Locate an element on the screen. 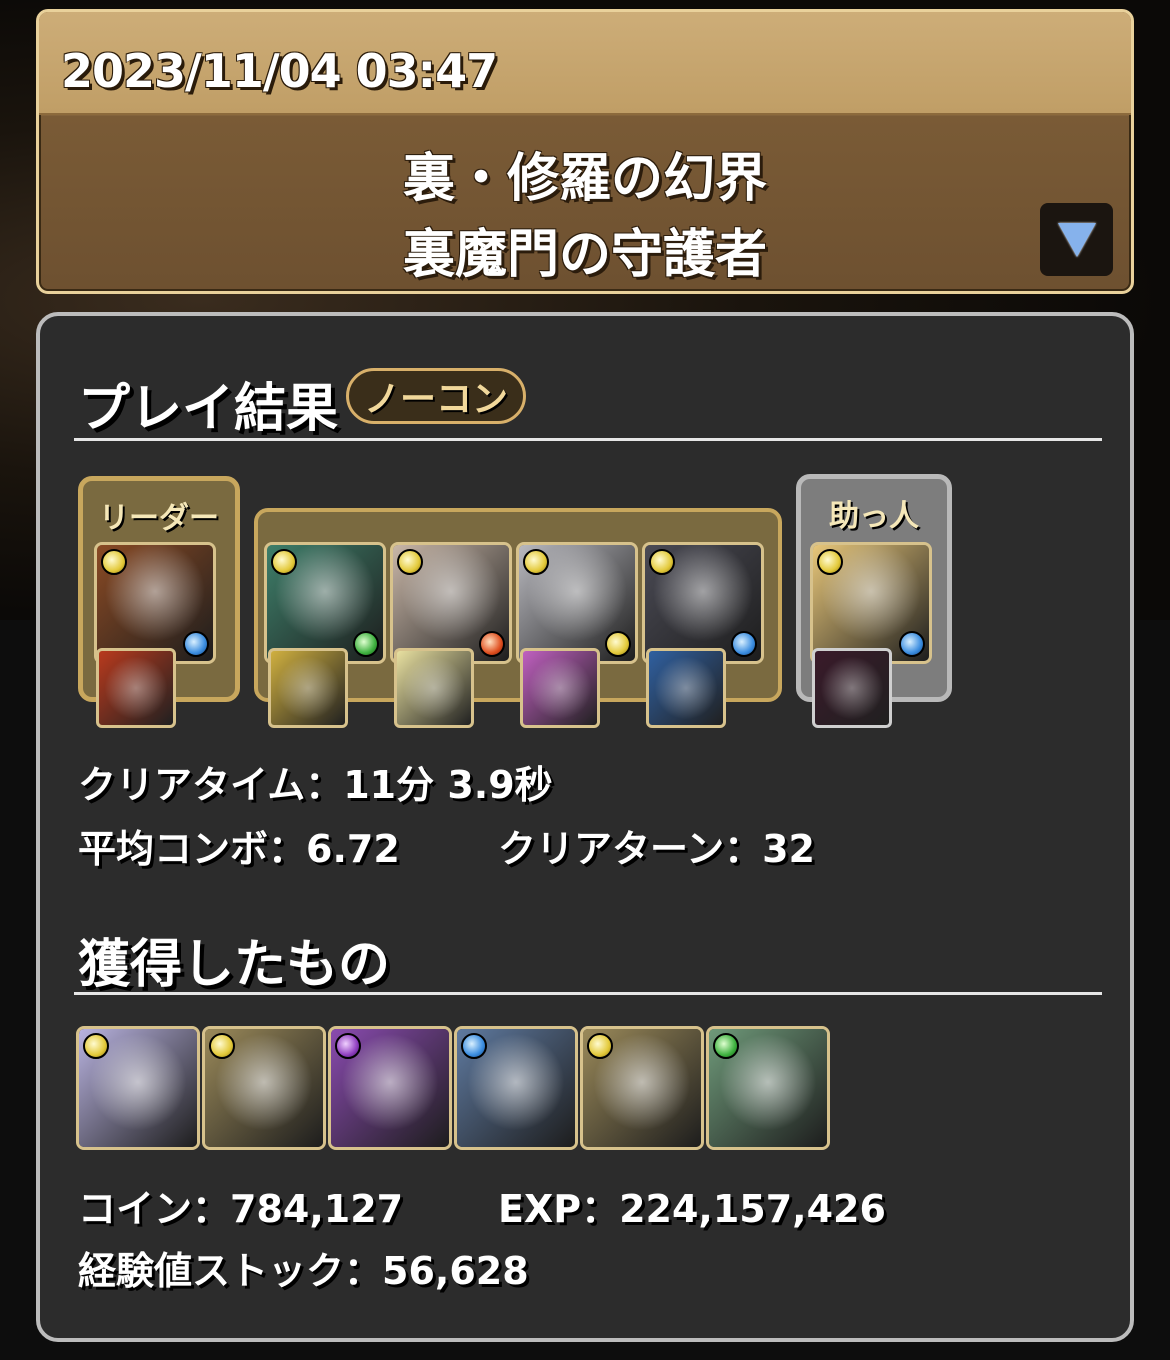 This screenshot has width=1170, height=1360. triangle-down-icon is located at coordinates (1076, 239).